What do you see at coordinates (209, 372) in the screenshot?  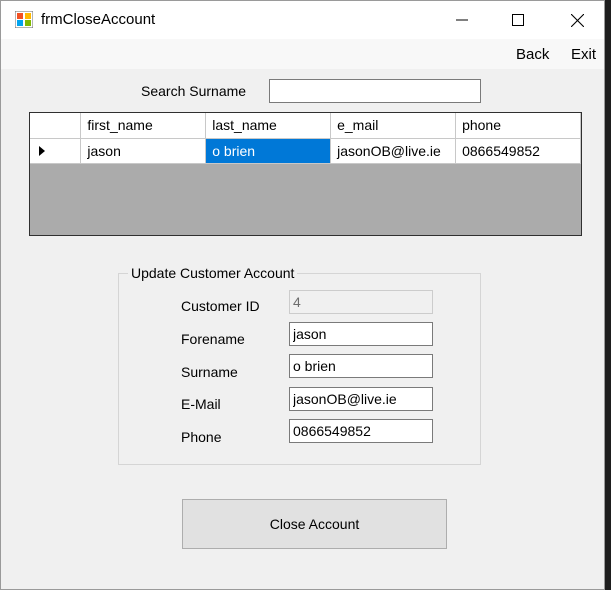 I see `surname-label: Surname` at bounding box center [209, 372].